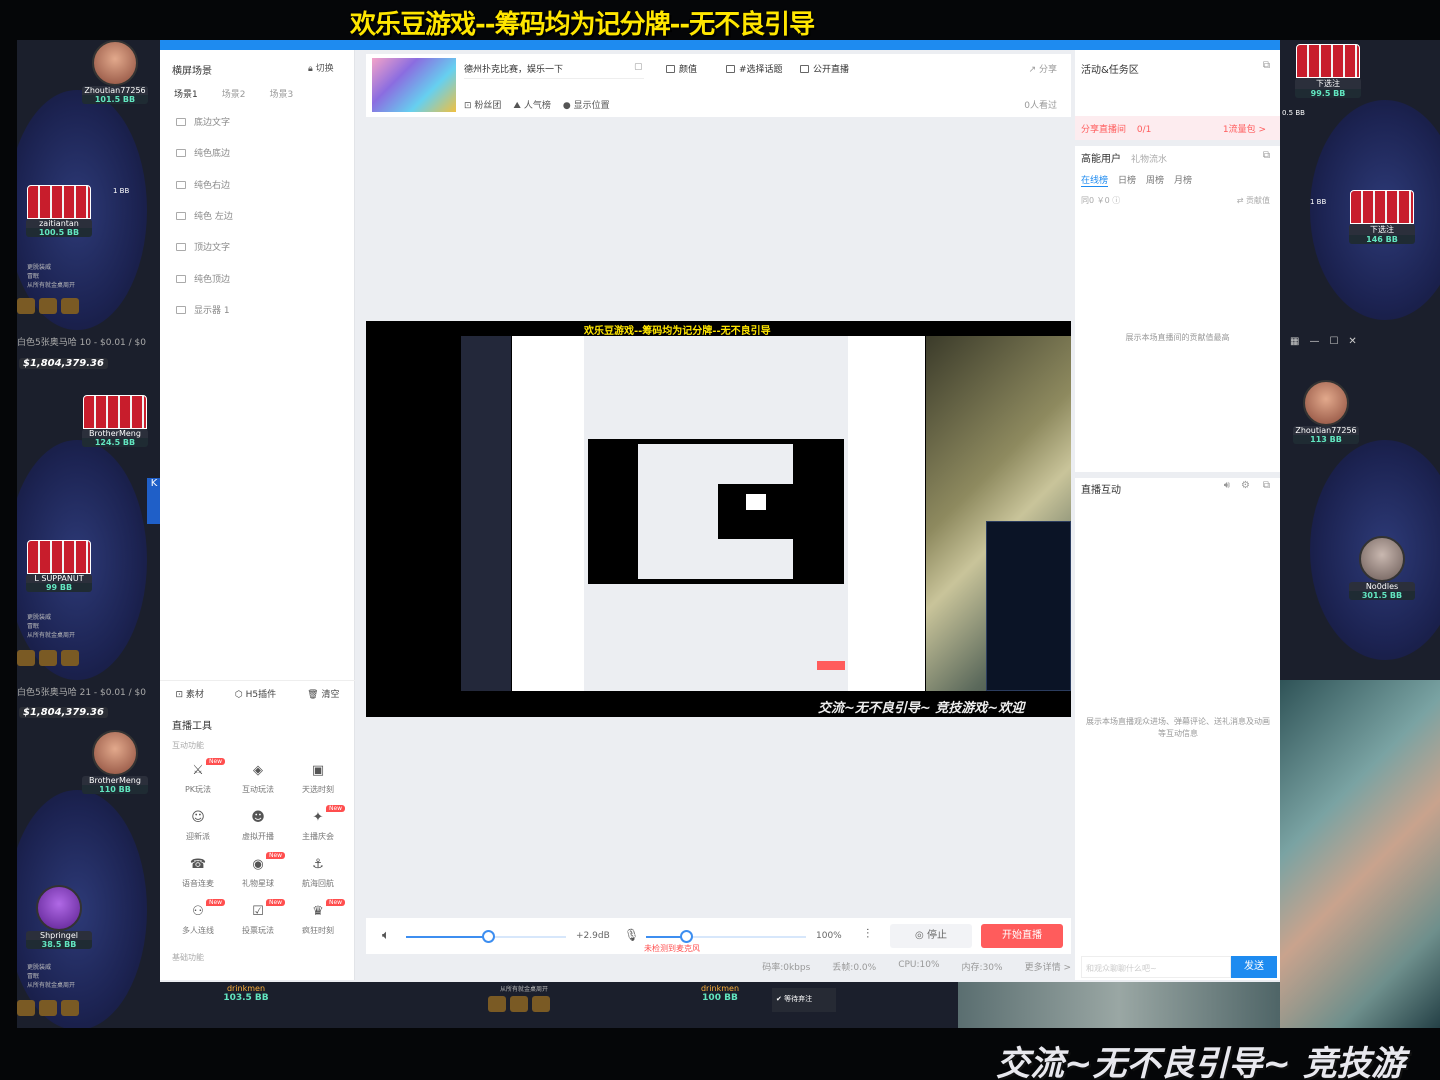 This screenshot has height=1080, width=1440. Describe the element at coordinates (115, 72) in the screenshot. I see `player-seat: Zhoutian77256 101.5 BB` at that location.